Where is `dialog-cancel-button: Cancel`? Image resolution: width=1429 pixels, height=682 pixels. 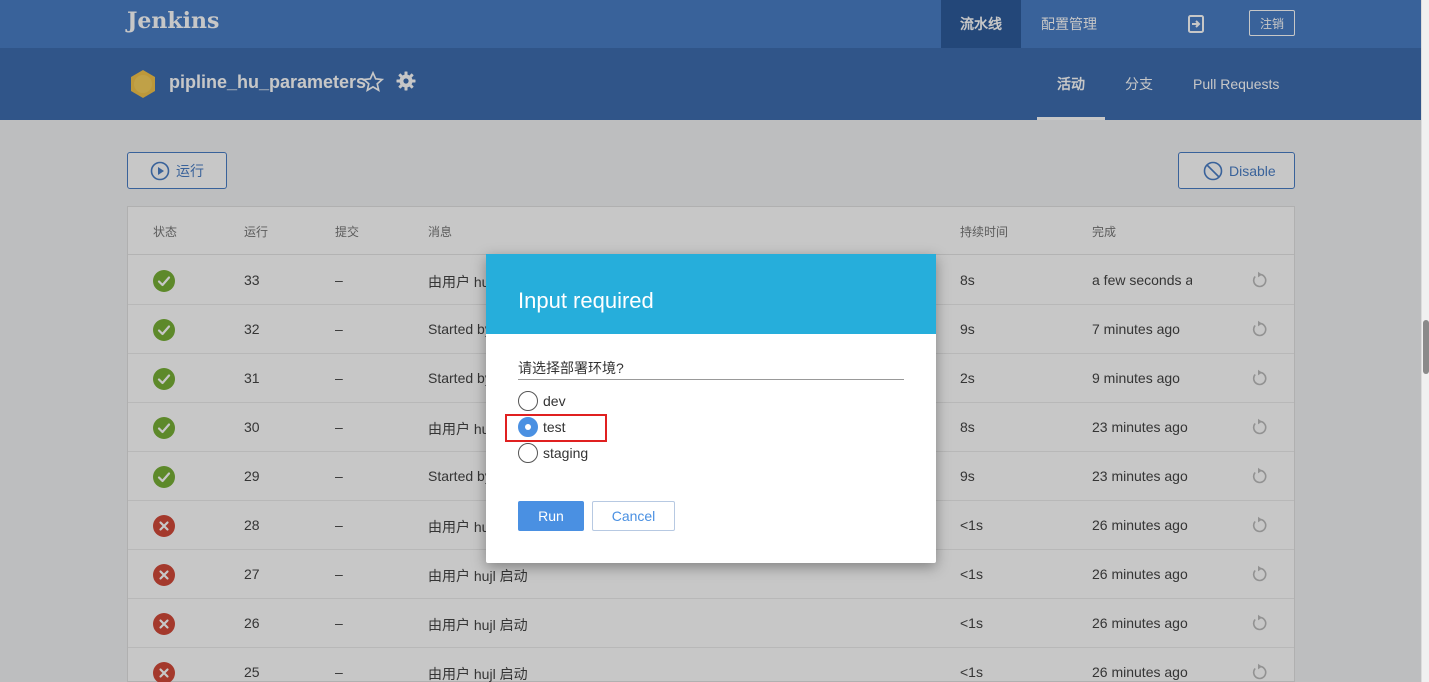 dialog-cancel-button: Cancel is located at coordinates (633, 516).